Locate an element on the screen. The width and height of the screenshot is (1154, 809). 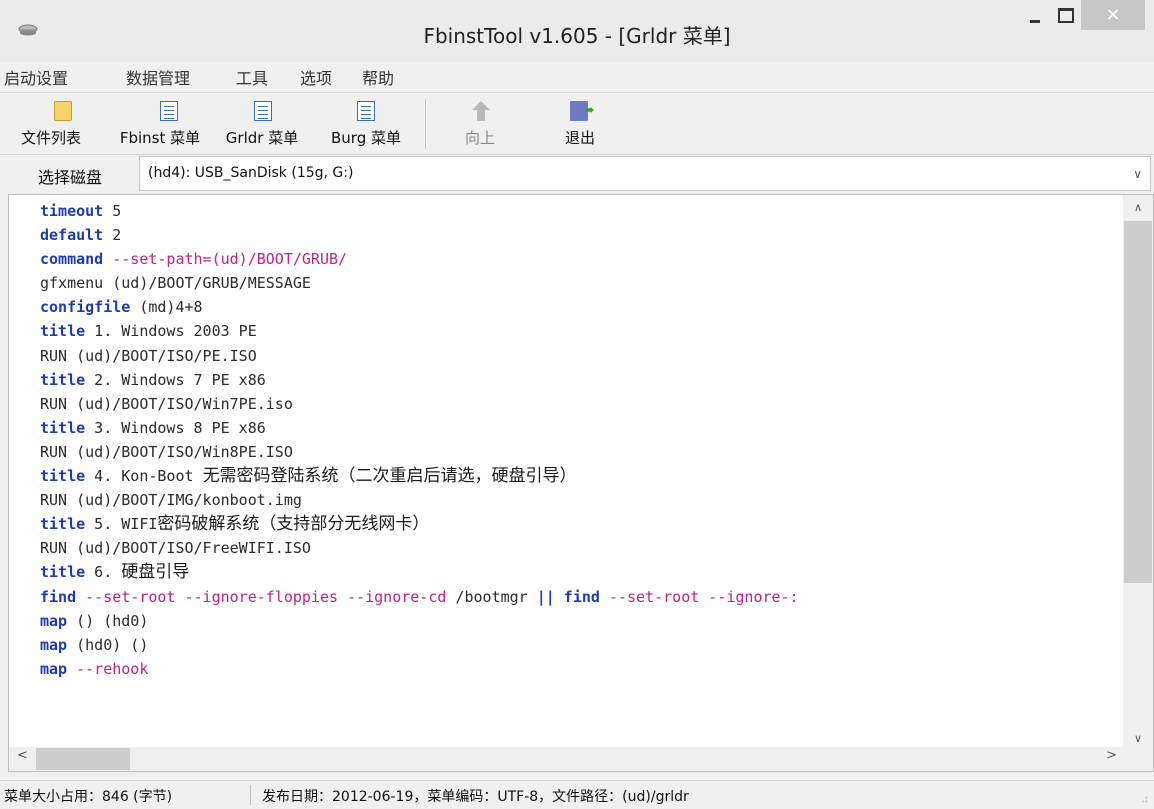
code-token: gfxmenu (ud)/BOOT/GRUB/MESSAGE is located at coordinates (175, 283).